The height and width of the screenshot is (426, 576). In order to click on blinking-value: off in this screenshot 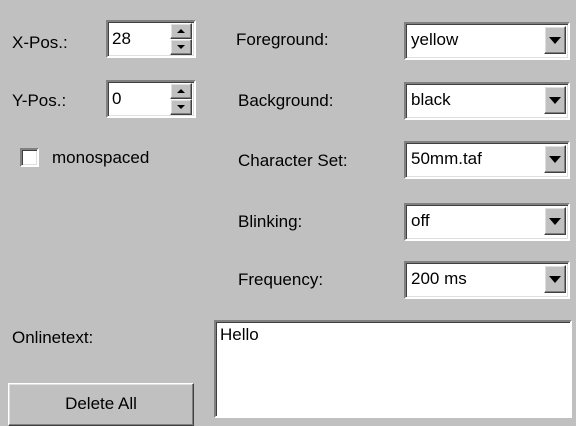, I will do `click(420, 220)`.